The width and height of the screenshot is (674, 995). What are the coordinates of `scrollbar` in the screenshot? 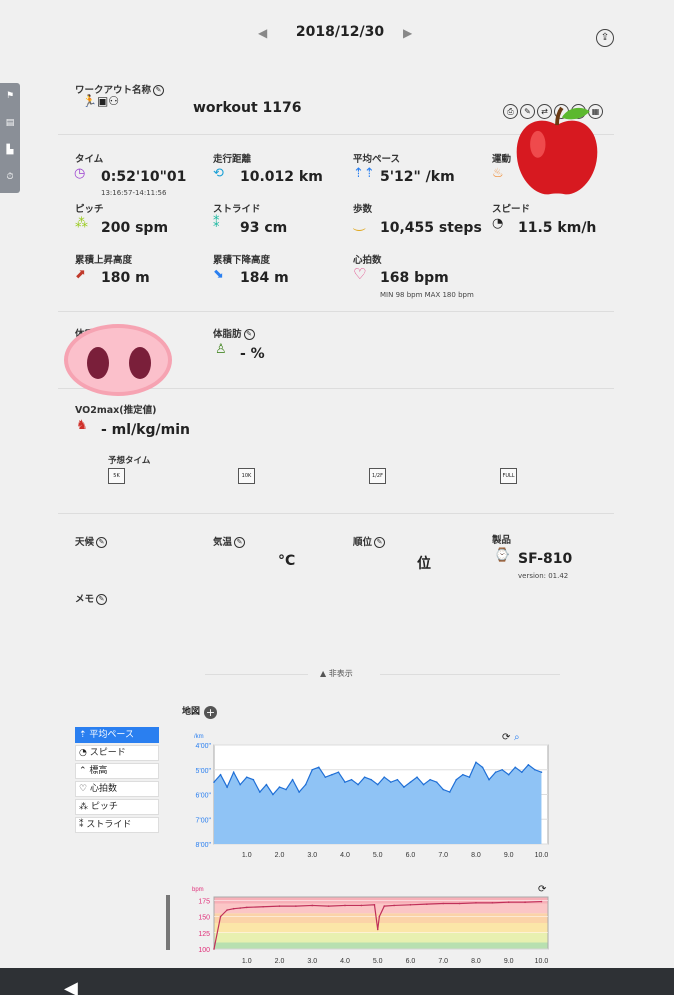 It's located at (168, 922).